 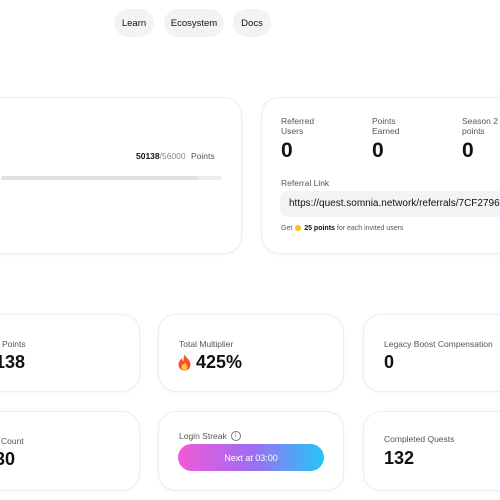 What do you see at coordinates (235, 436) in the screenshot?
I see `info-icon: i` at bounding box center [235, 436].